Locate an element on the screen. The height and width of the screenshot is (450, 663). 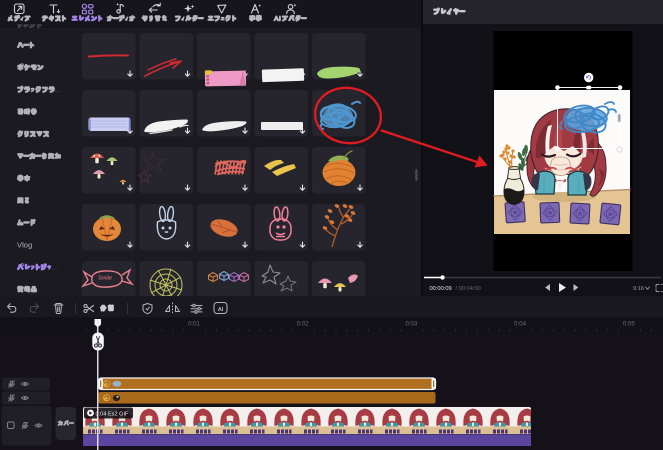
svg-text: 0:03 is located at coordinates (411, 324).